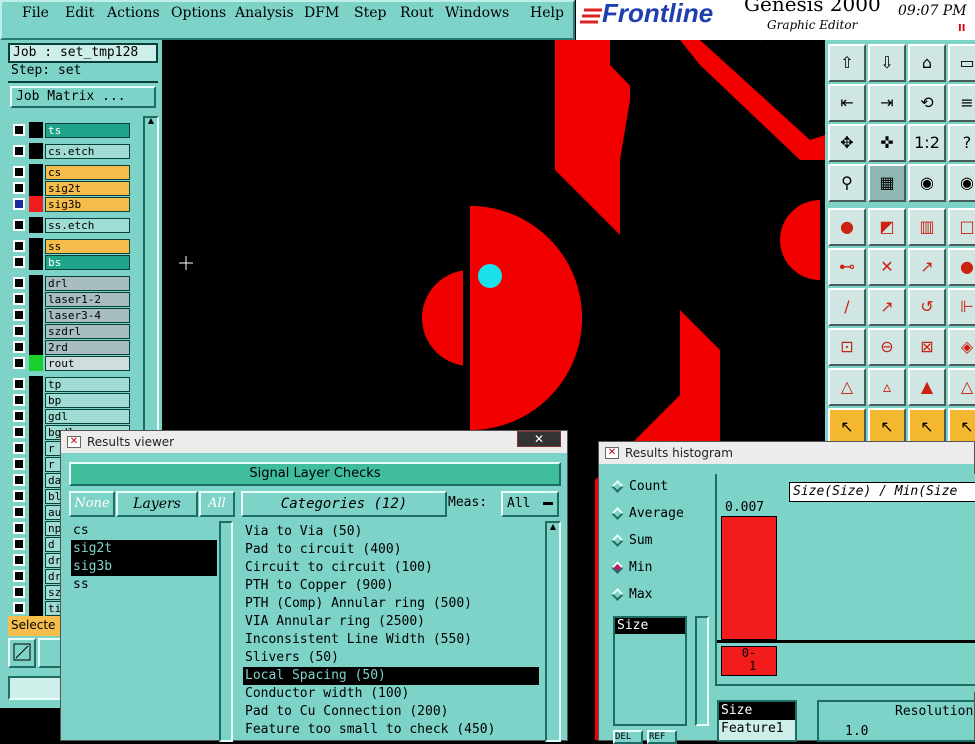 The width and height of the screenshot is (975, 744). Describe the element at coordinates (391, 532) in the screenshot. I see `category-item: Via to Via (50)` at that location.